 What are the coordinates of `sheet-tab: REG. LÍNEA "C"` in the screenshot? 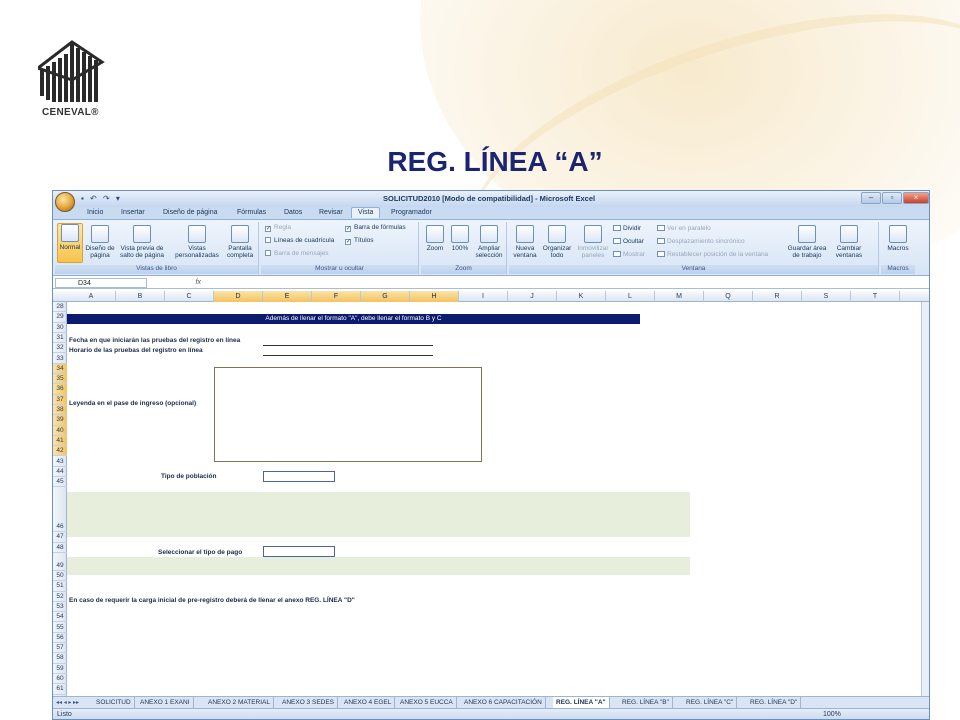 It's located at (710, 702).